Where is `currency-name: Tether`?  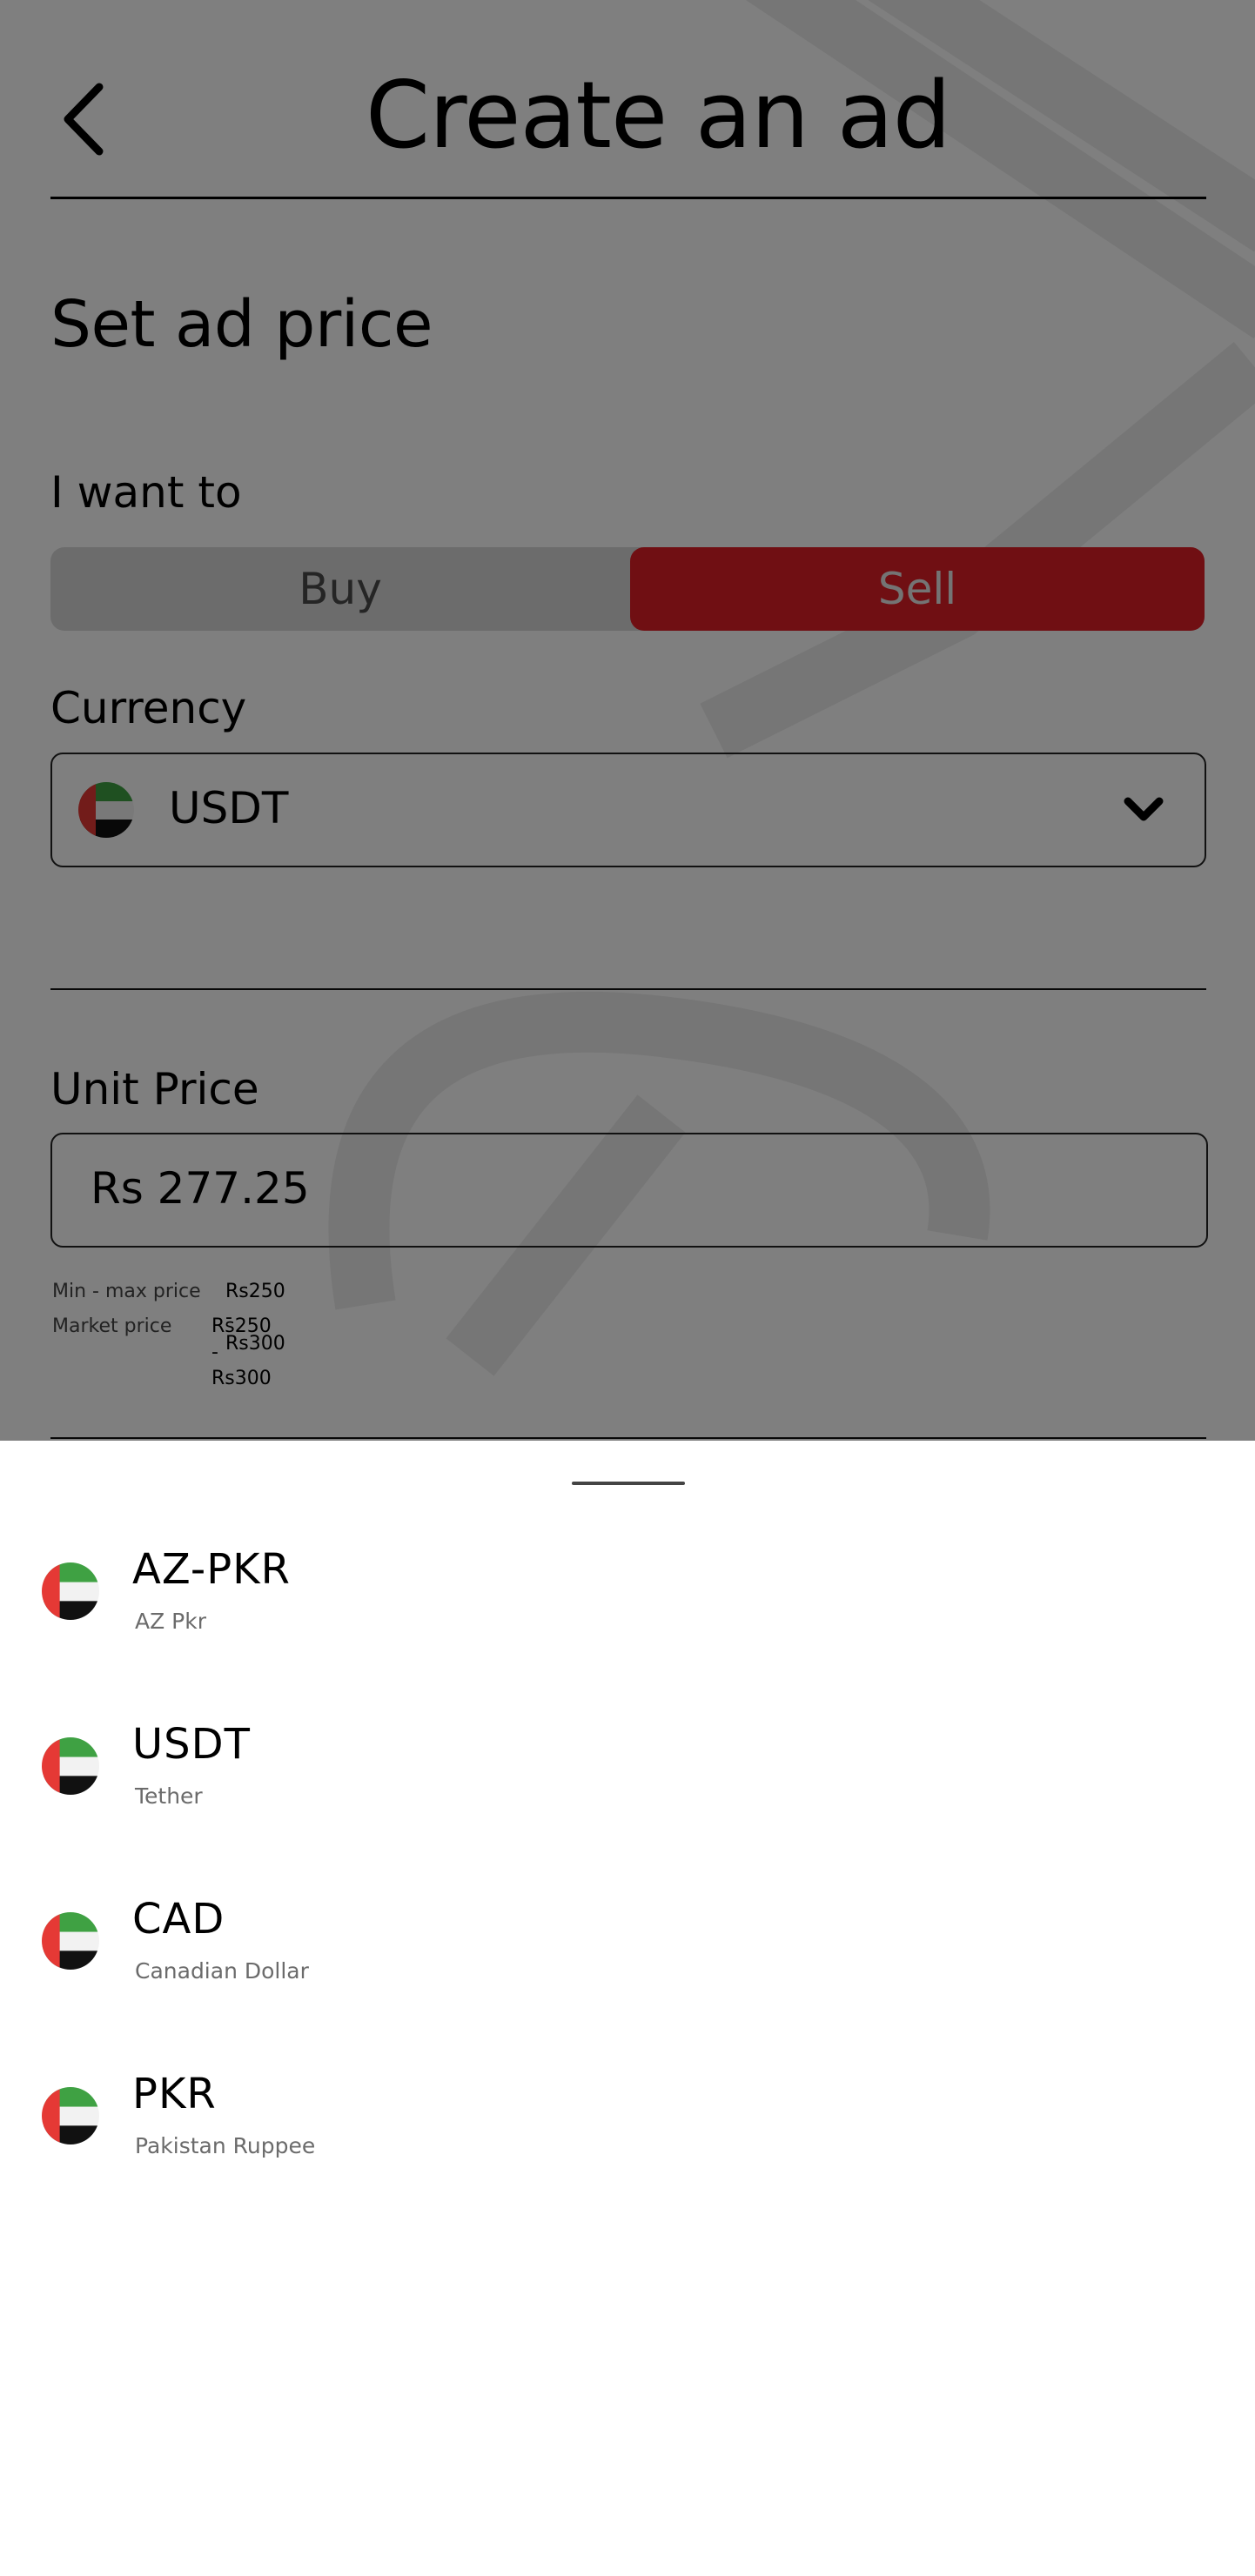 currency-name: Tether is located at coordinates (169, 1796).